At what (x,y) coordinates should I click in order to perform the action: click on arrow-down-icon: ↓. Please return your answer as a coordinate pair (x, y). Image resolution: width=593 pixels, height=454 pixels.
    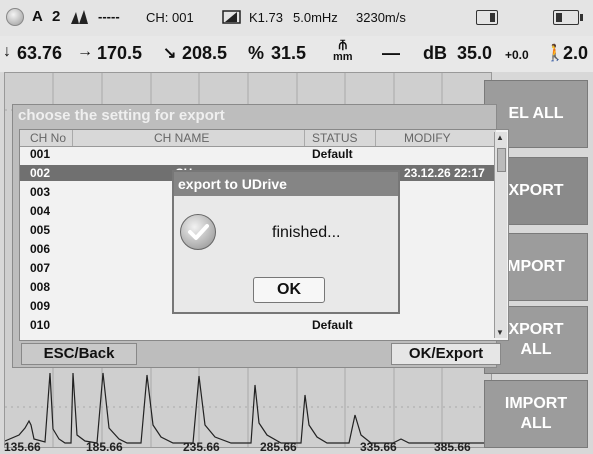
    Looking at the image, I should click on (7, 51).